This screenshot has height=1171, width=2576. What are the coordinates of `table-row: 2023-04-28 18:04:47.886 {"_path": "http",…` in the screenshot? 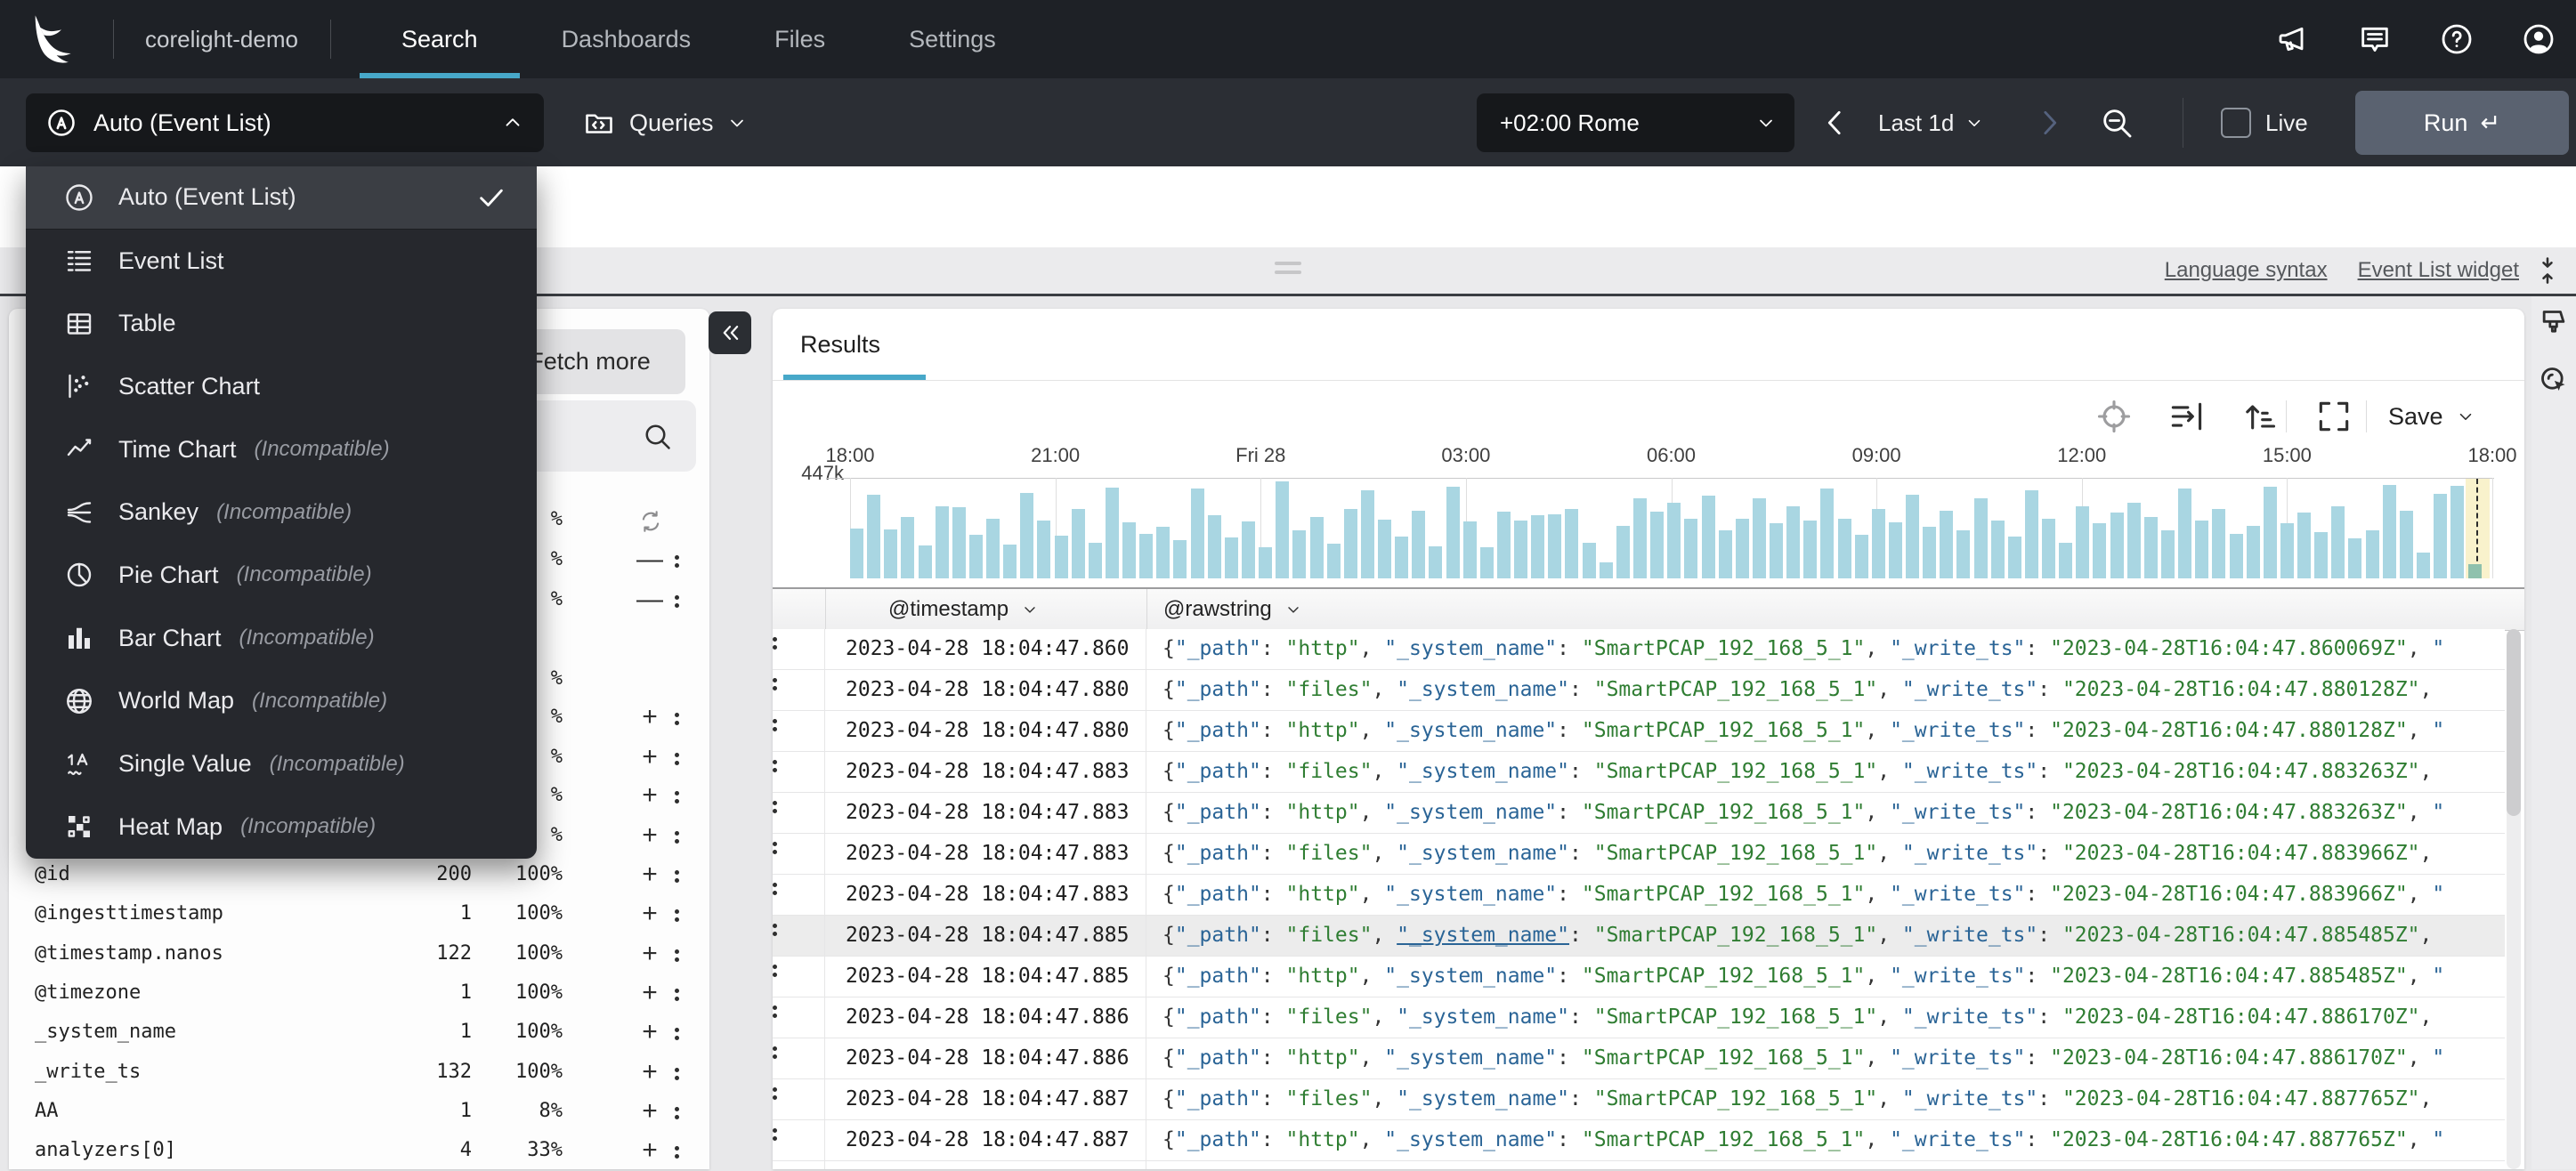 It's located at (1639, 1058).